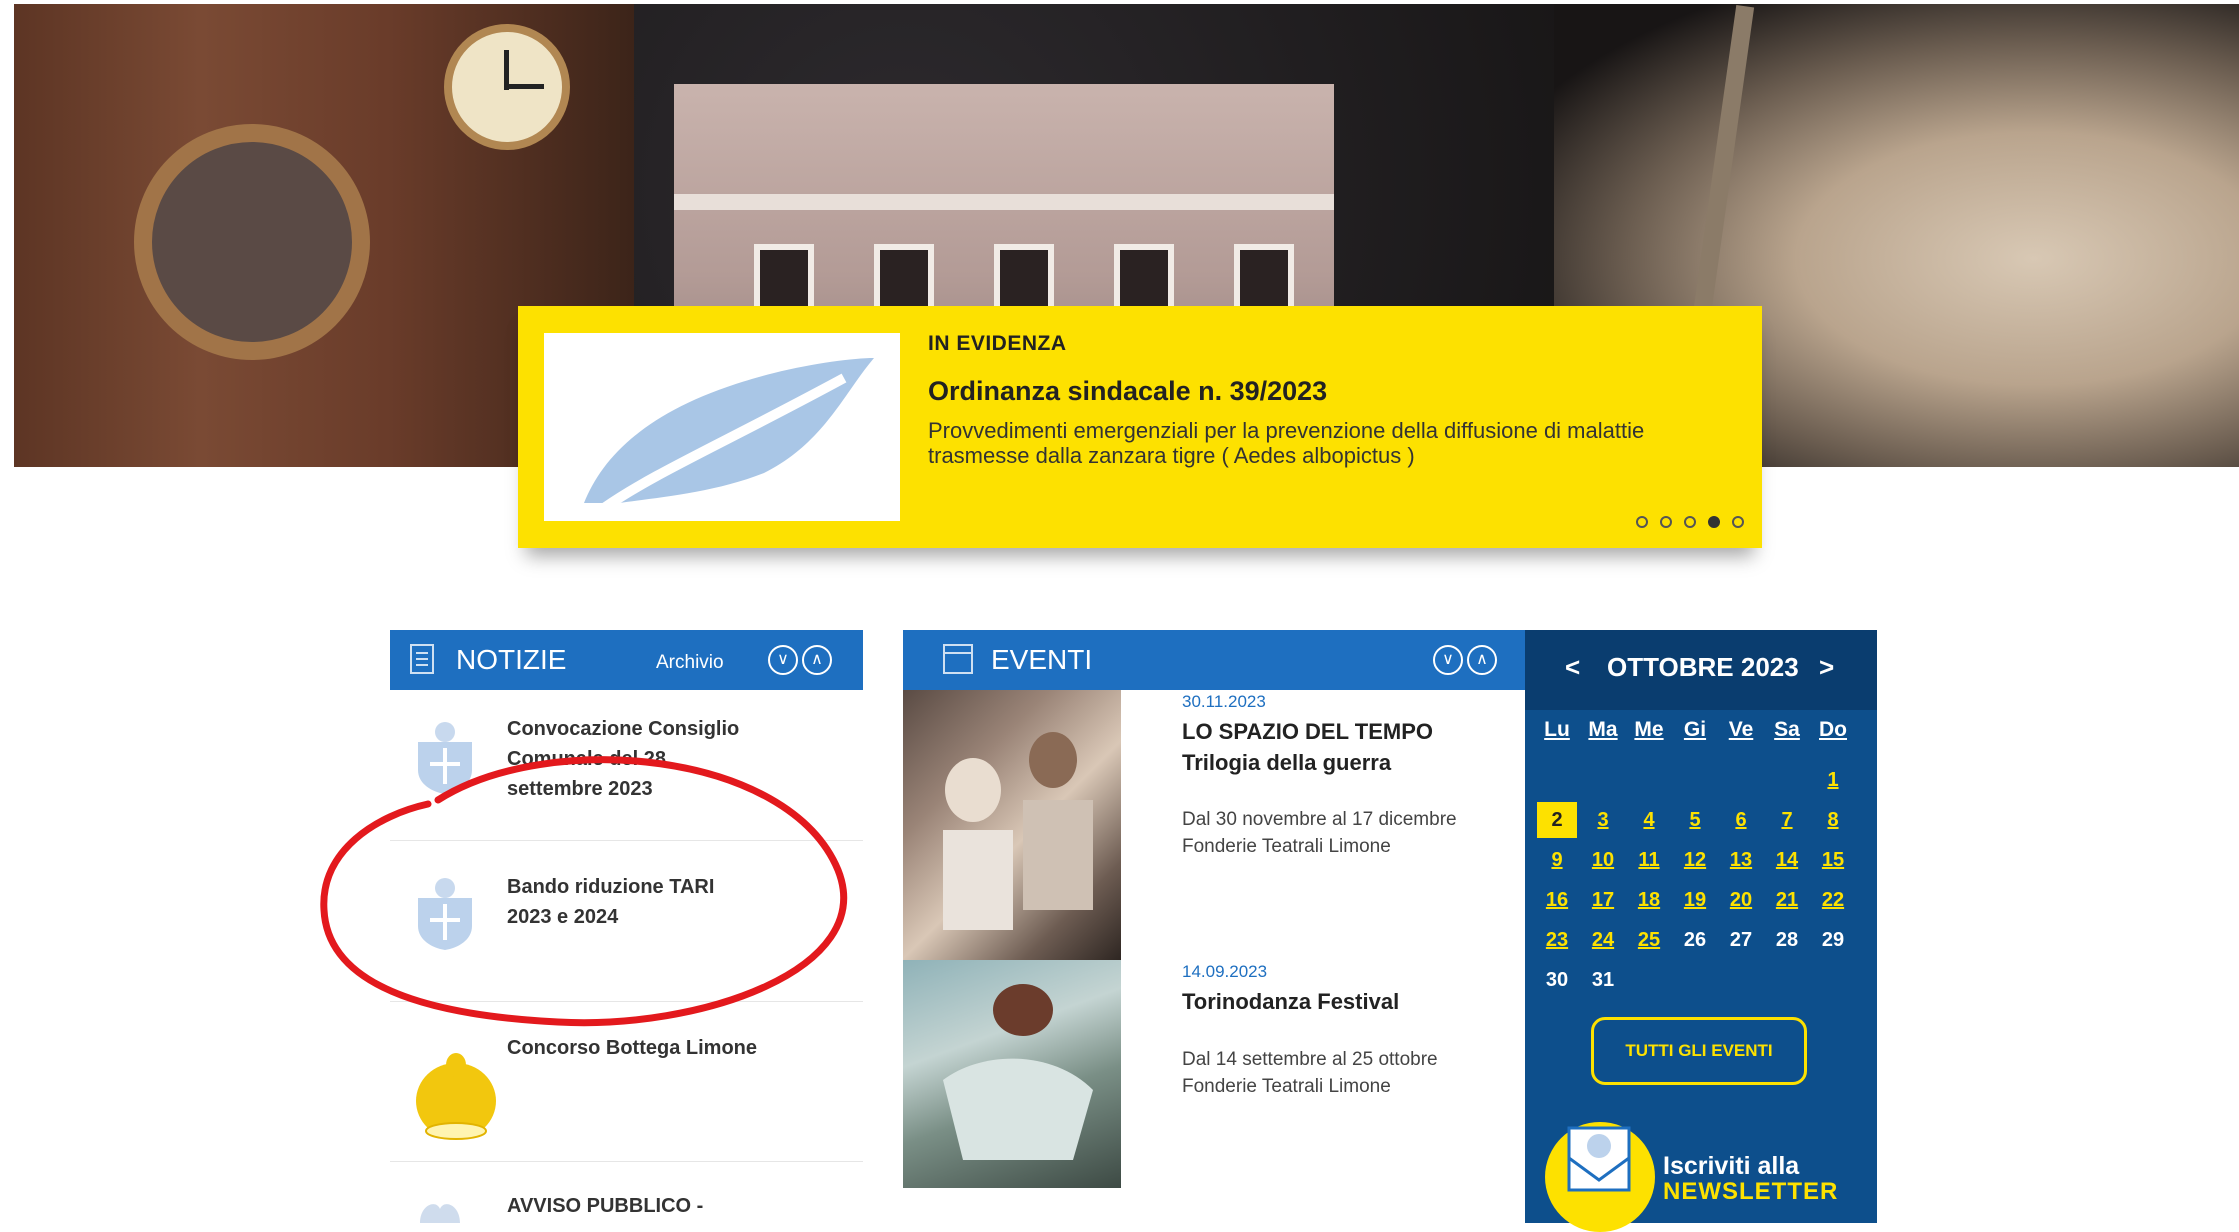 The image size is (2239, 1232). Describe the element at coordinates (1695, 940) in the screenshot. I see `calendar-day: 26` at that location.